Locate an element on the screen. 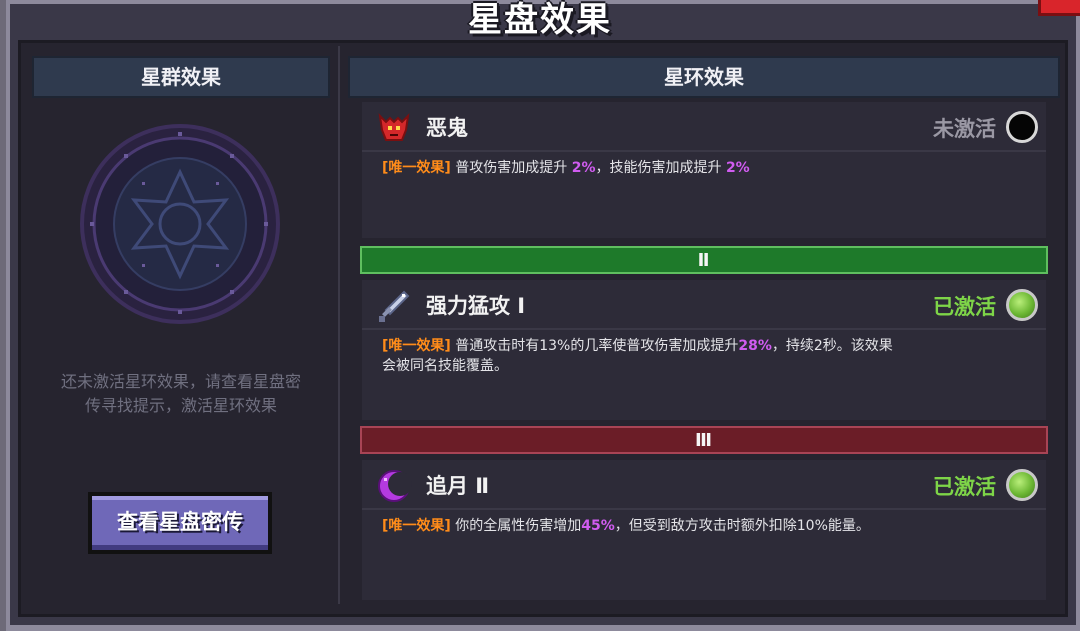 The height and width of the screenshot is (631, 1080). card-description: [唯一效果] 普攻伤害加成提升 2%，技能伤害加成提升 2% is located at coordinates (704, 165).